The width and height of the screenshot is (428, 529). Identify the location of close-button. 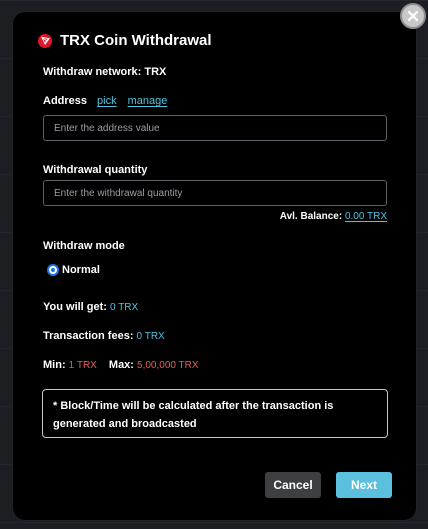
(413, 16).